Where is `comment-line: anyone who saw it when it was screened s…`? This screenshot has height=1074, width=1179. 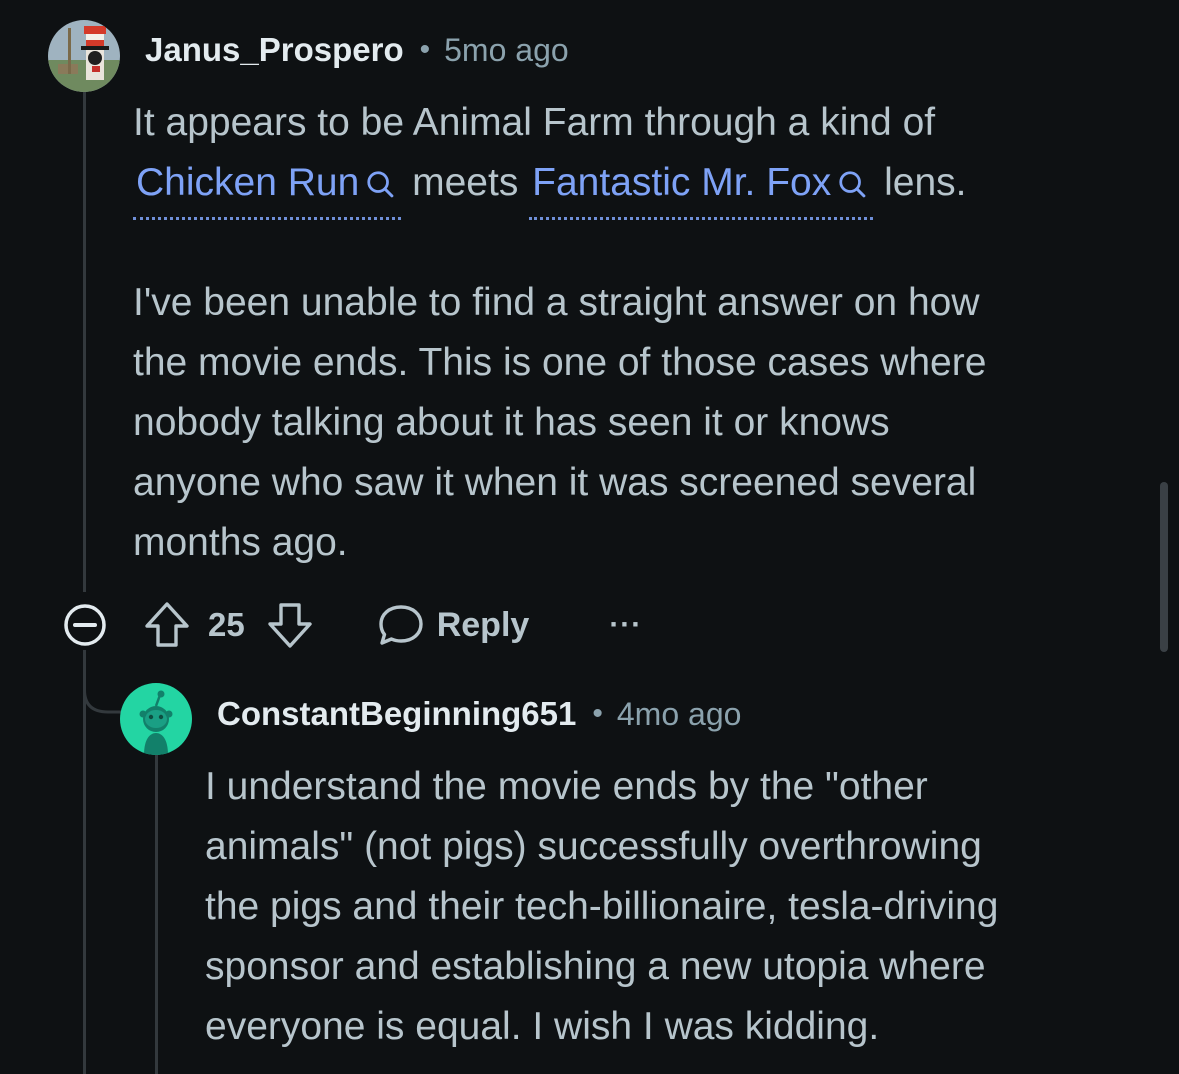 comment-line: anyone who saw it when it was screened s… is located at coordinates (555, 482).